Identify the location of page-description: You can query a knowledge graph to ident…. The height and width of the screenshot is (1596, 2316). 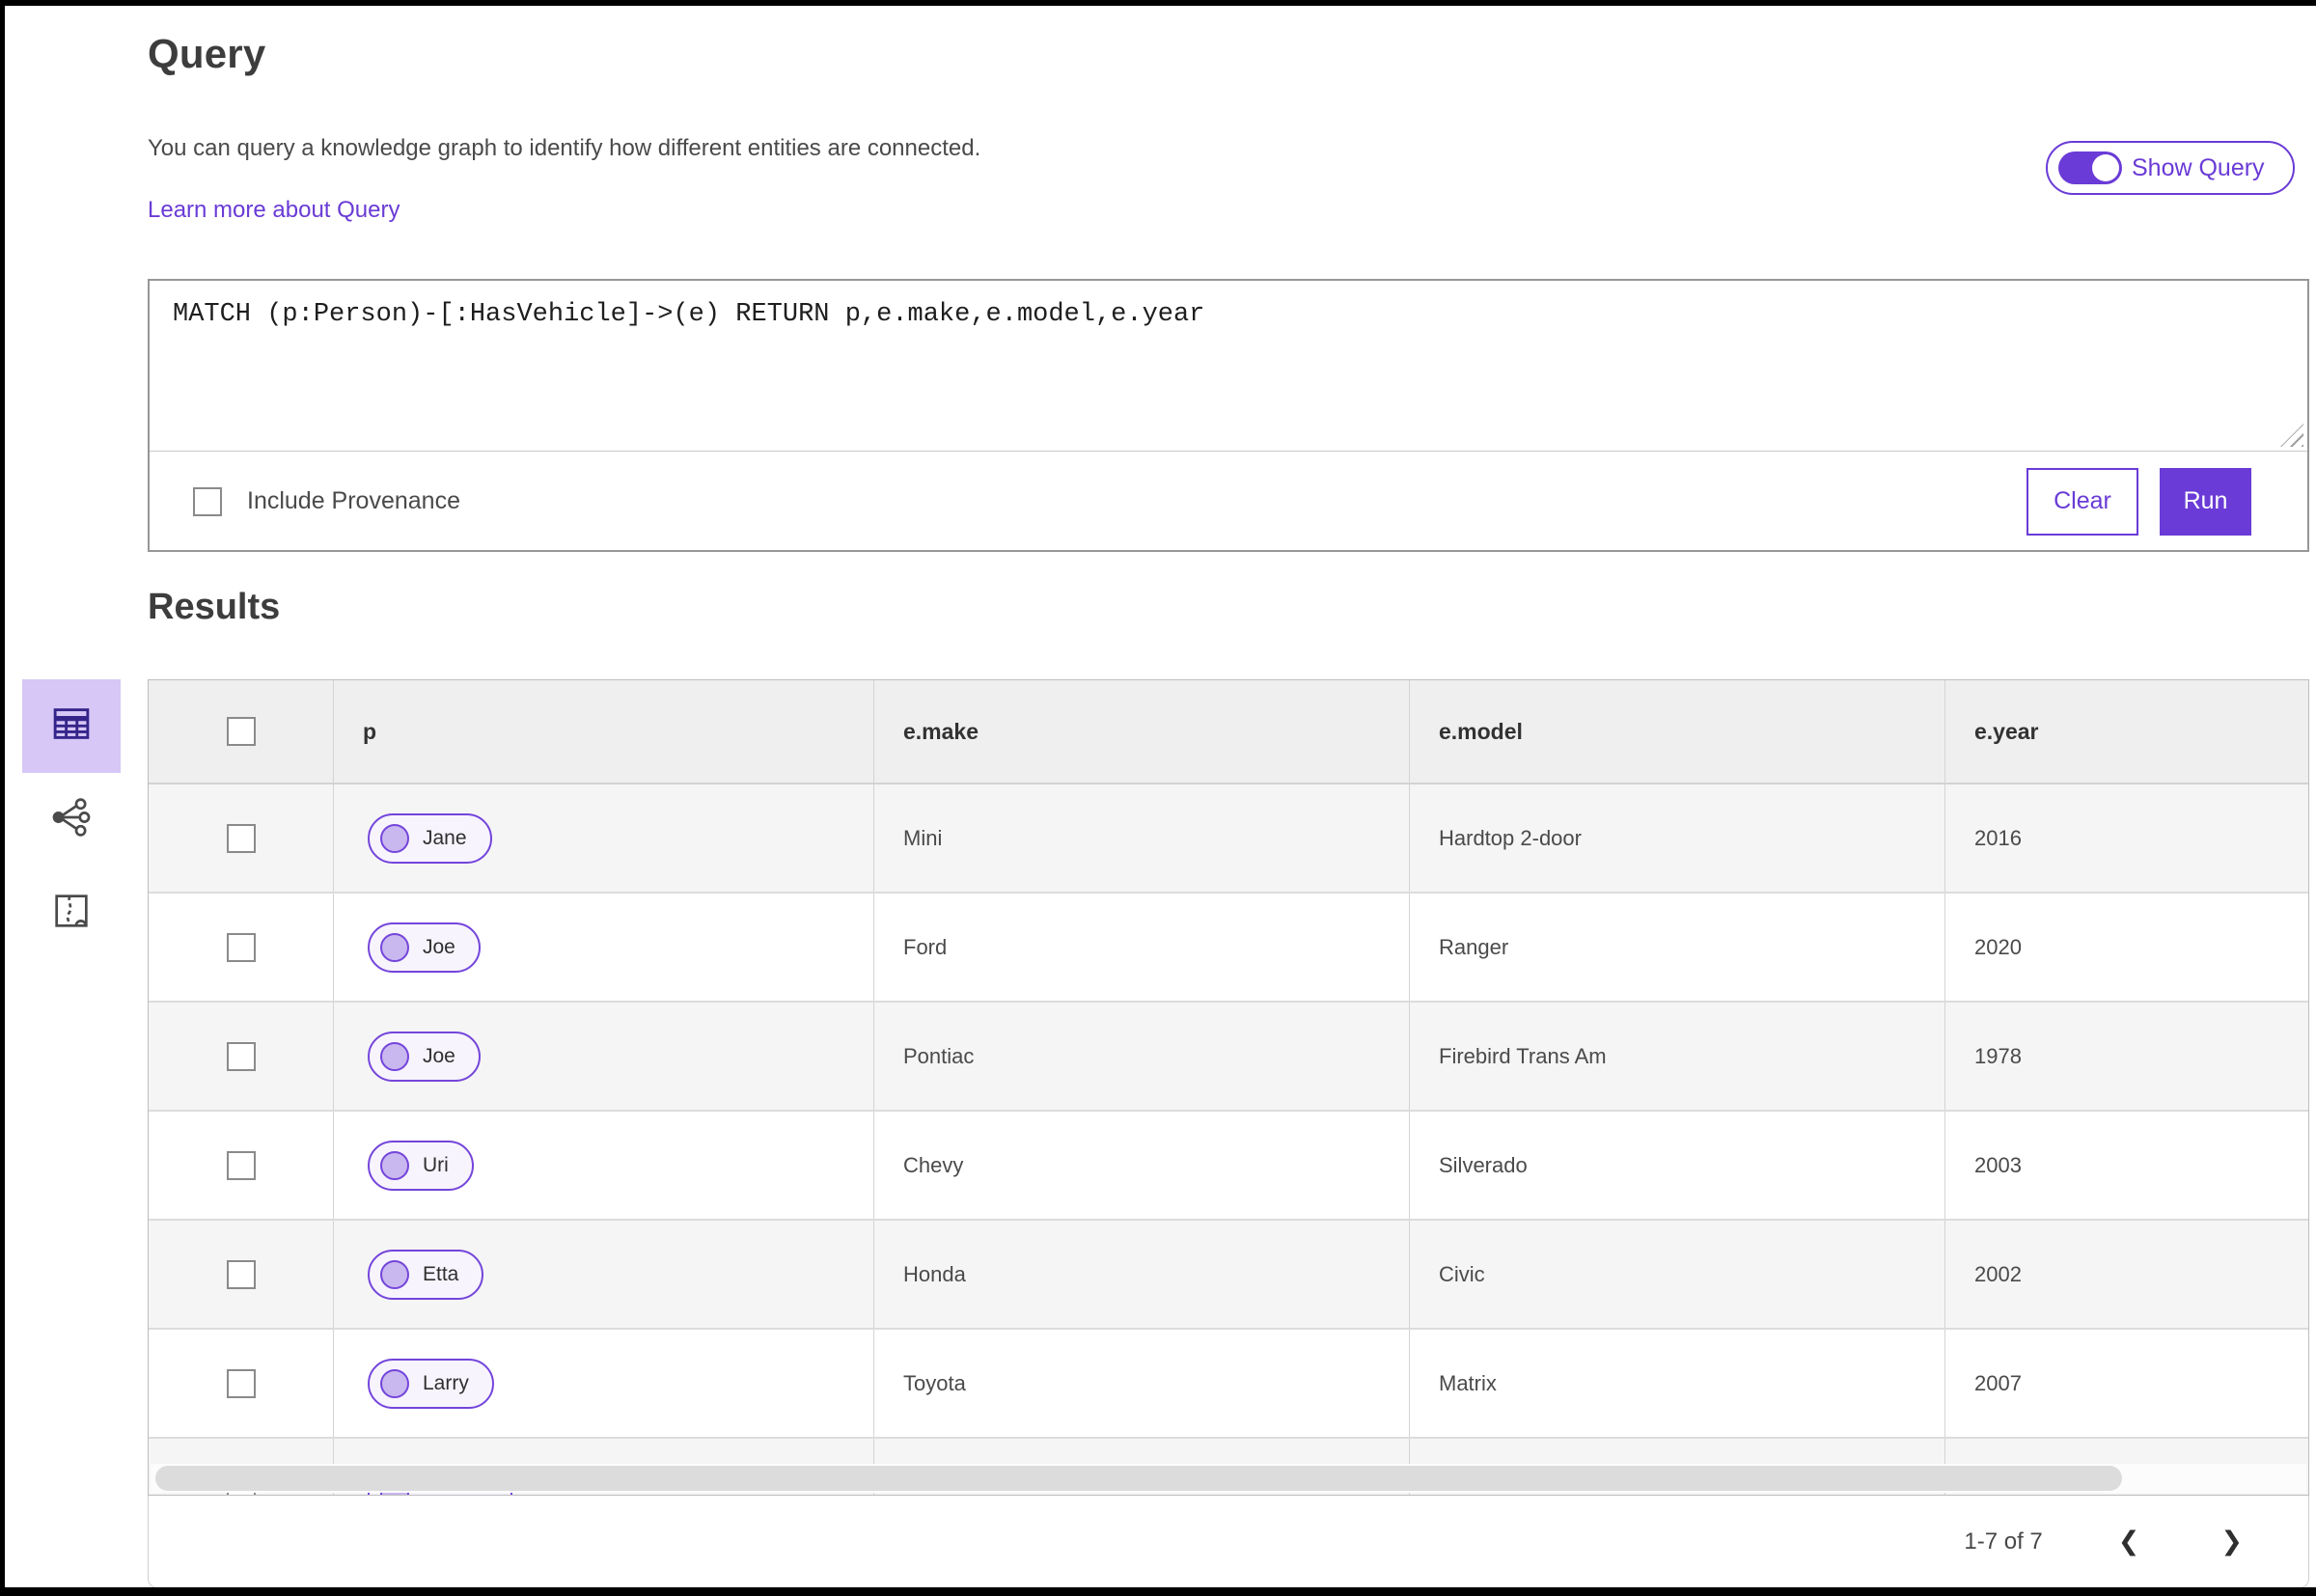
(564, 148).